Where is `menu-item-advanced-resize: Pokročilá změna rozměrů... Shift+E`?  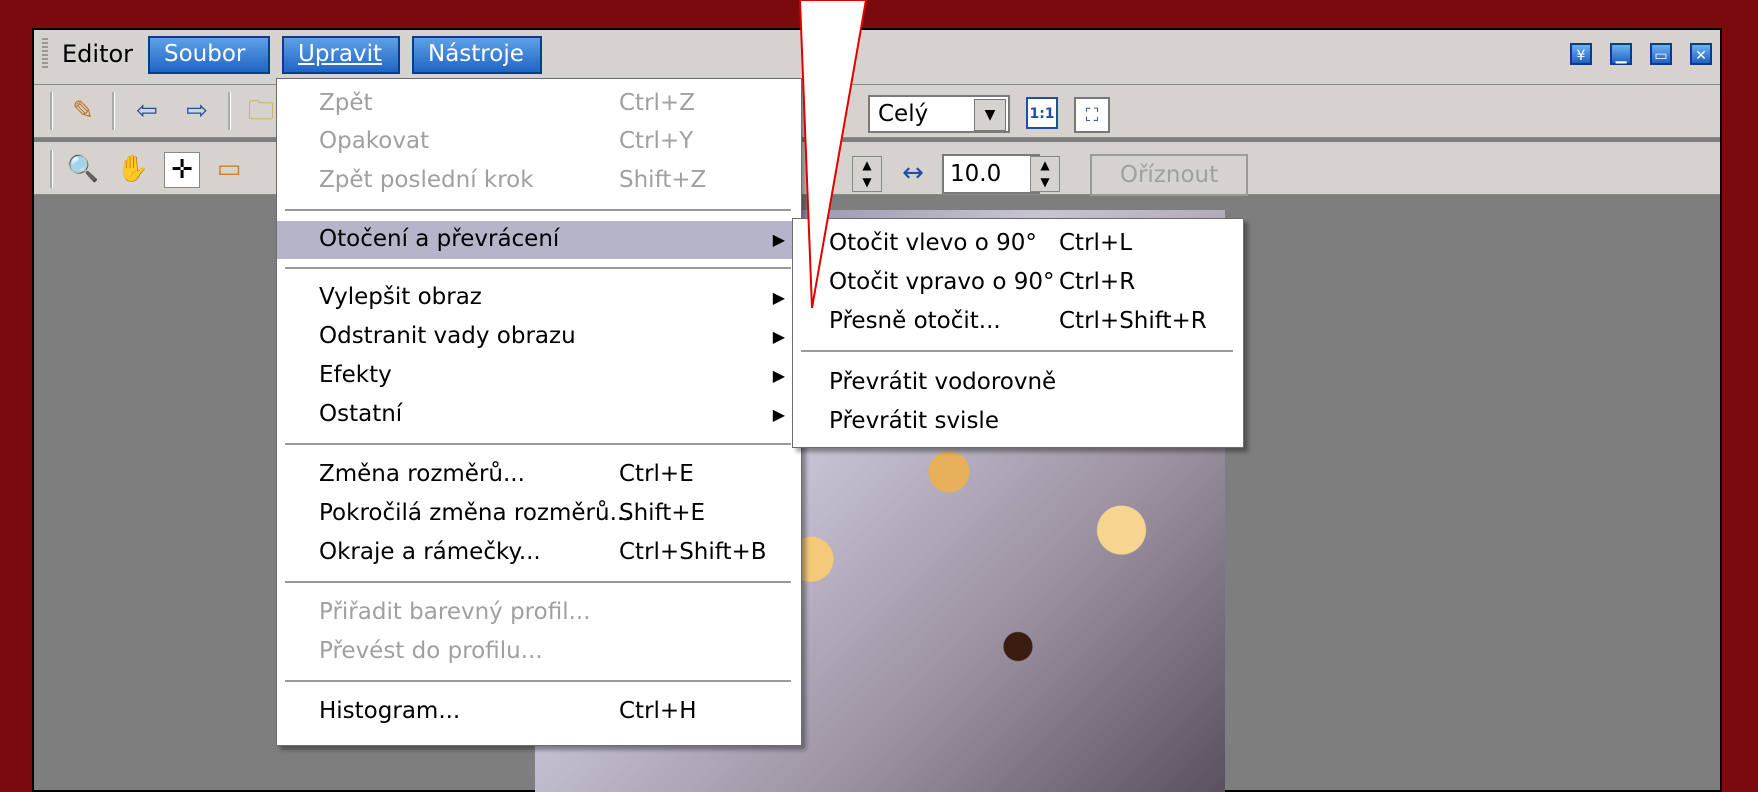 menu-item-advanced-resize: Pokročilá změna rozměrů... Shift+E is located at coordinates (538, 514).